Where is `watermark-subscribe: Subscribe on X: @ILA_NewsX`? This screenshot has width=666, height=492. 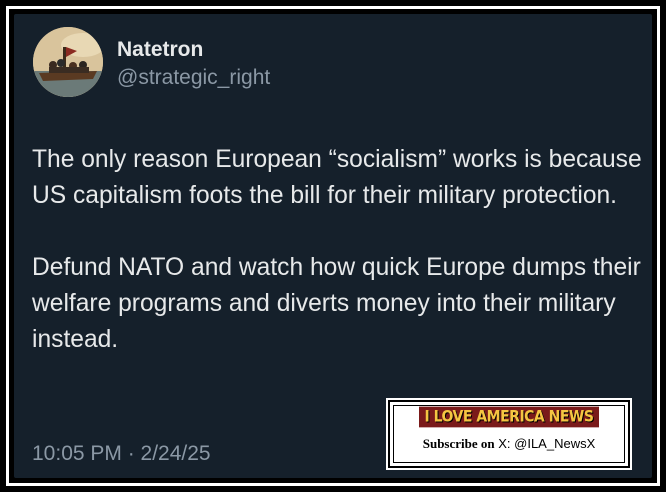 watermark-subscribe: Subscribe on X: @ILA_NewsX is located at coordinates (509, 444).